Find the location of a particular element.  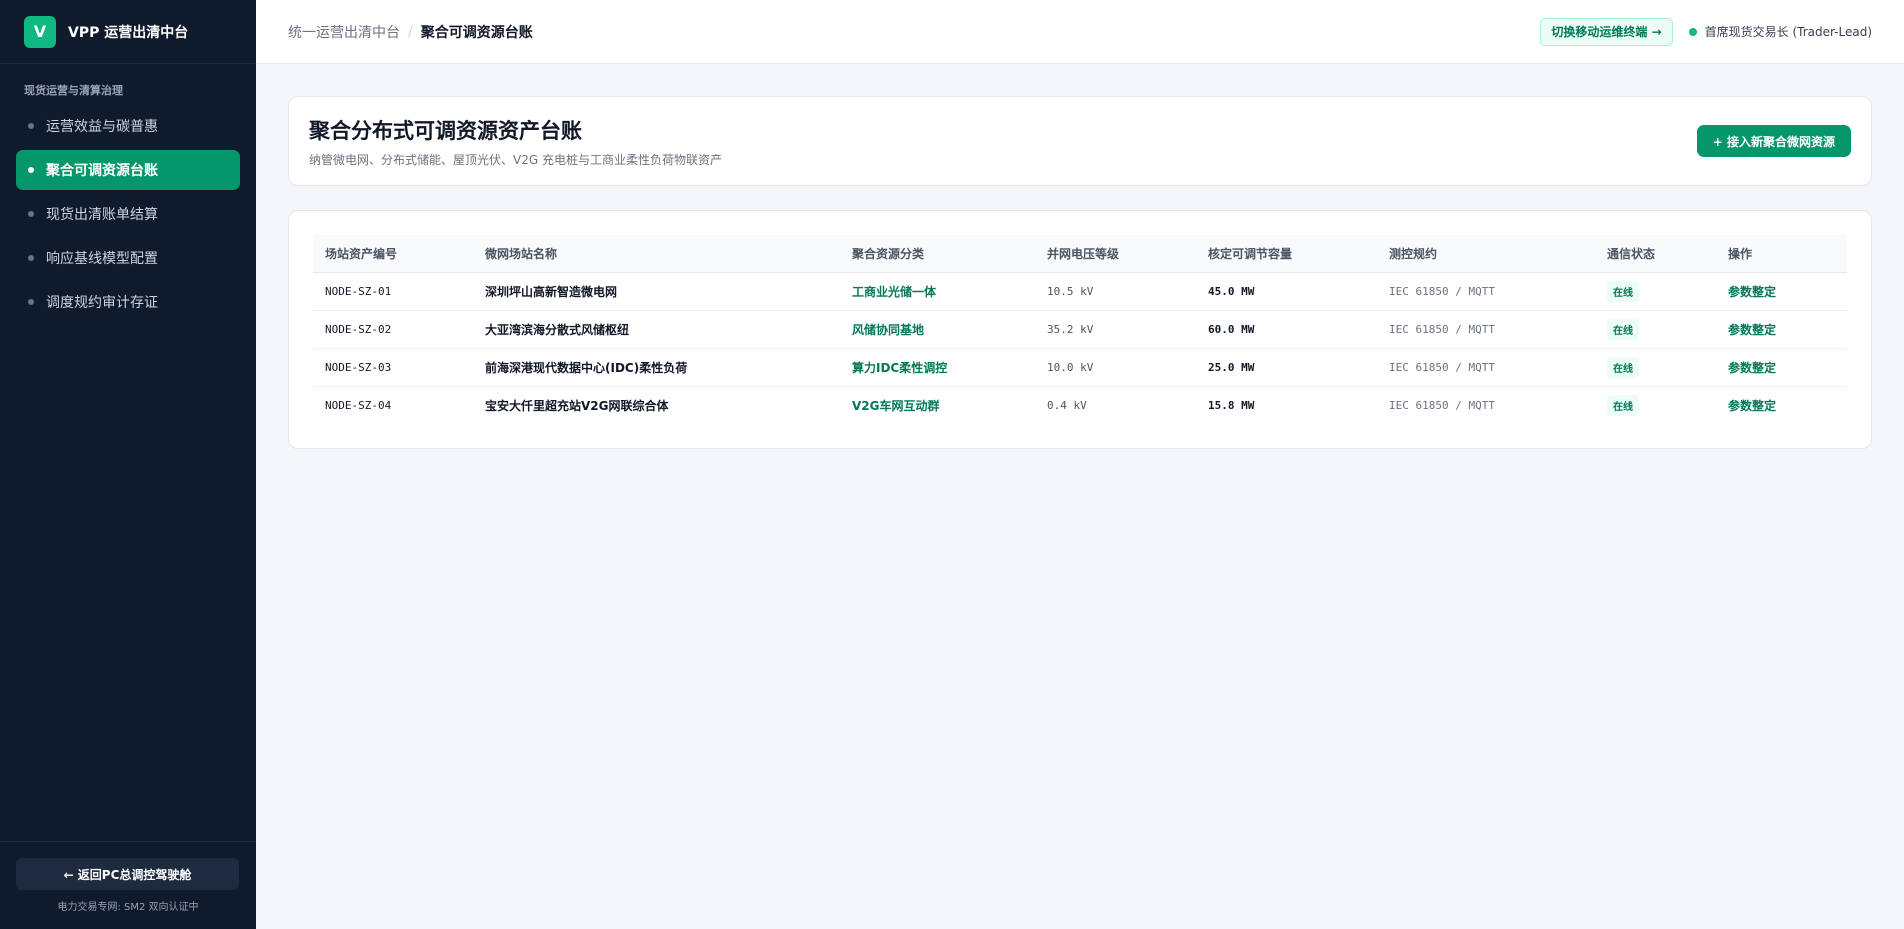

voltage-level: 35.2 kV is located at coordinates (1115, 329).